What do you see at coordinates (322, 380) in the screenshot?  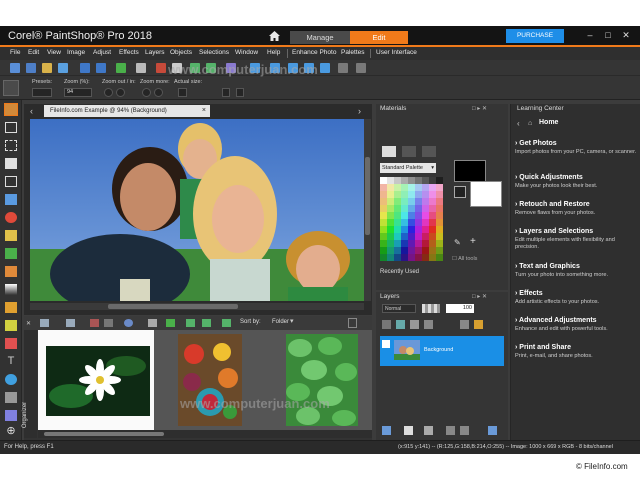 I see `thumbnail-leaves` at bounding box center [322, 380].